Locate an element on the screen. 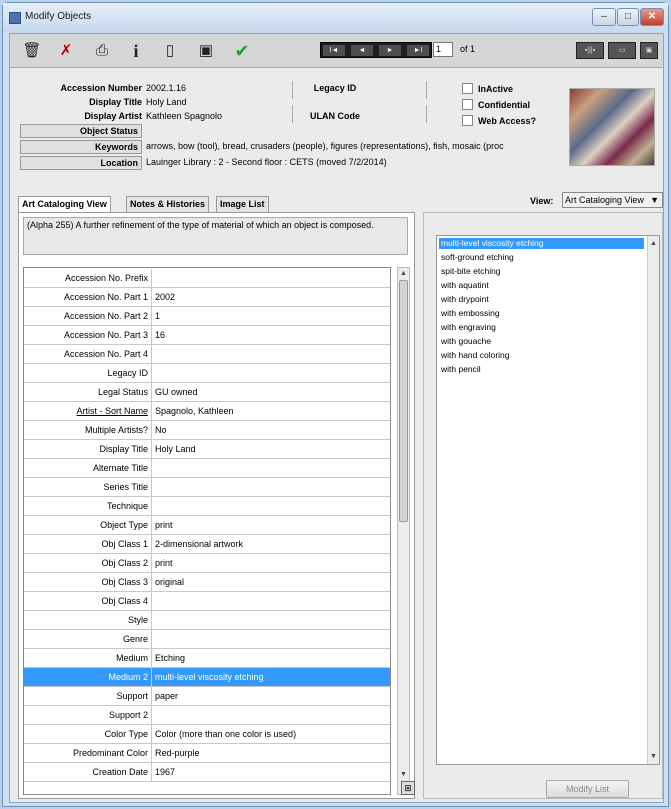 The width and height of the screenshot is (671, 809). confidential-checkbox is located at coordinates (467, 104).